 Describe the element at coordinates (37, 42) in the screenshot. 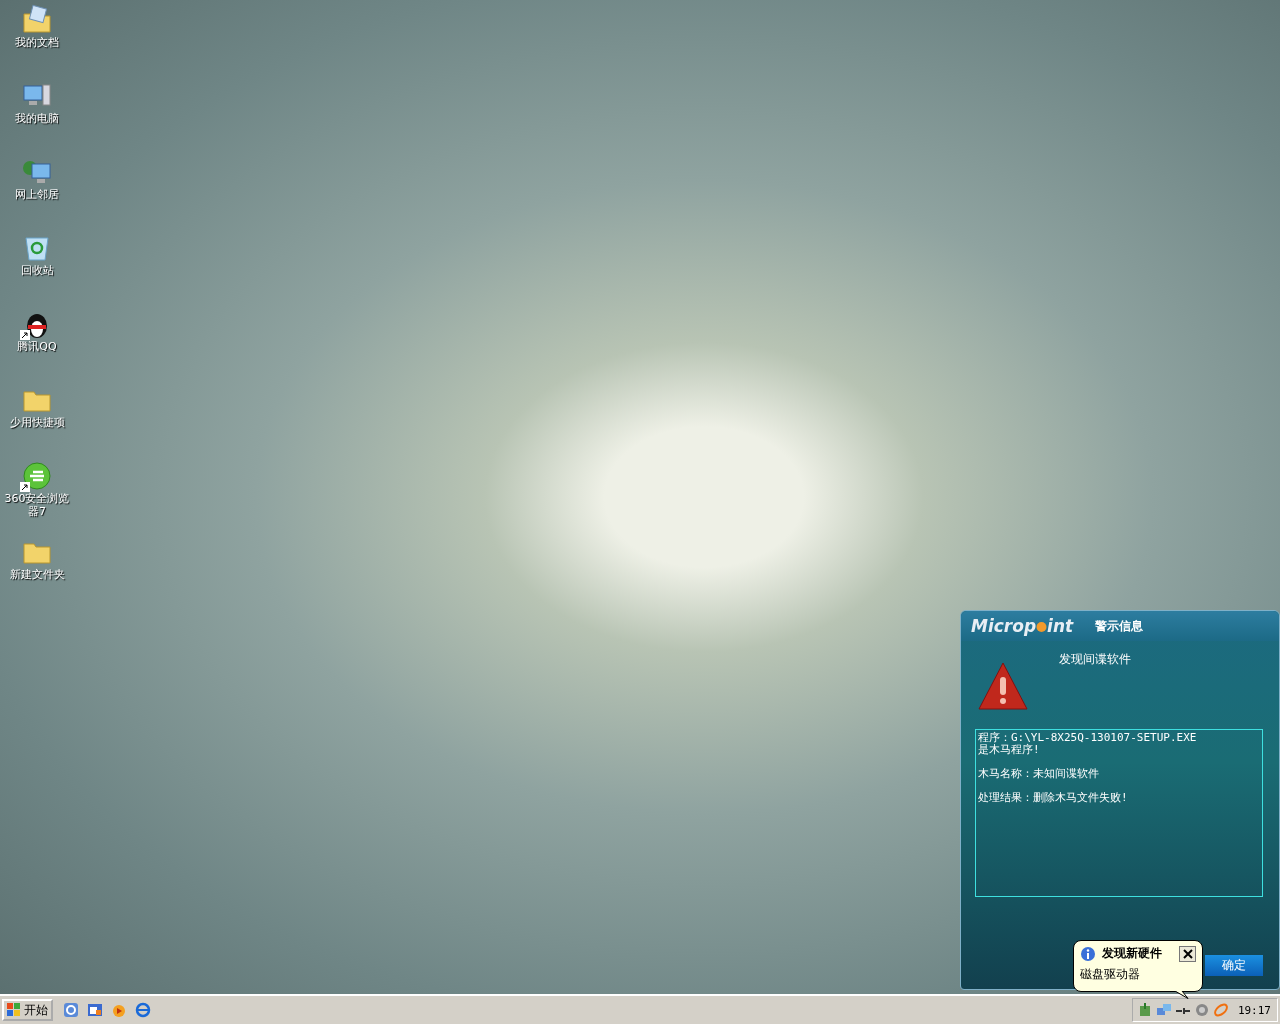

I see `desktop-icon-label: 我的文档` at that location.